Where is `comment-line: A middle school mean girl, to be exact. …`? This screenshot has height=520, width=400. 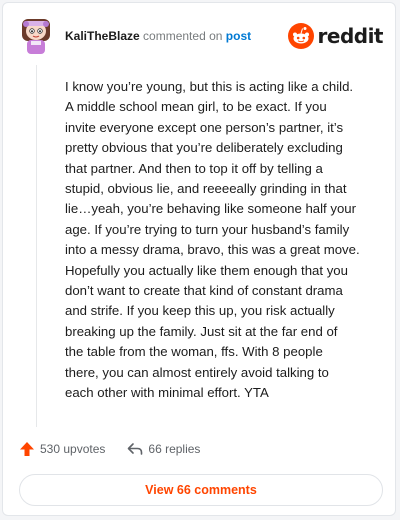 comment-line: A middle school mean girl, to be exact. … is located at coordinates (196, 107).